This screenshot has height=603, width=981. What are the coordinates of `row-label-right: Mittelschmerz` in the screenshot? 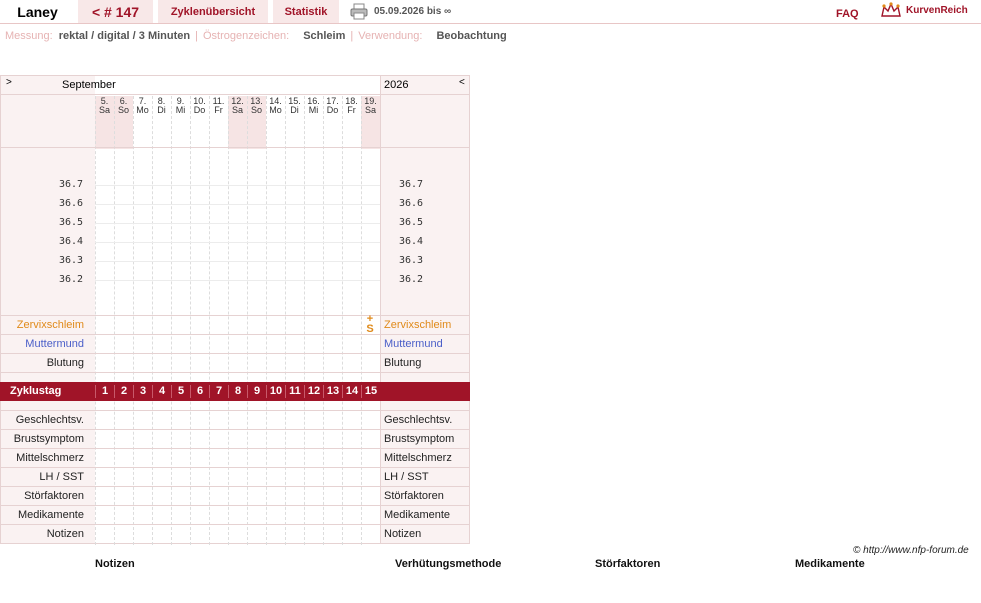 It's located at (418, 458).